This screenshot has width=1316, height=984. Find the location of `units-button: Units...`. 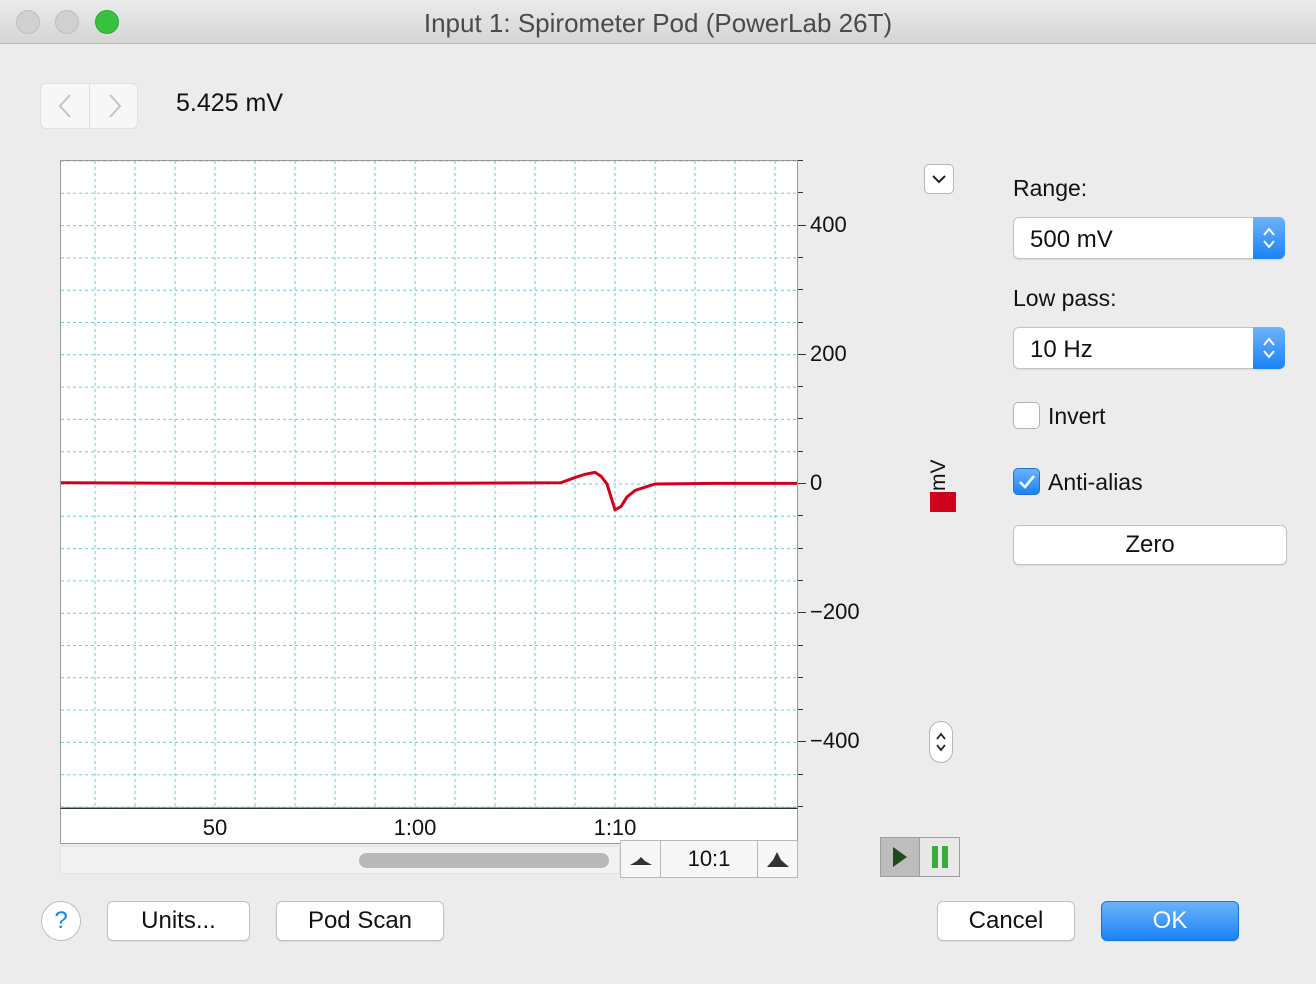

units-button: Units... is located at coordinates (178, 921).